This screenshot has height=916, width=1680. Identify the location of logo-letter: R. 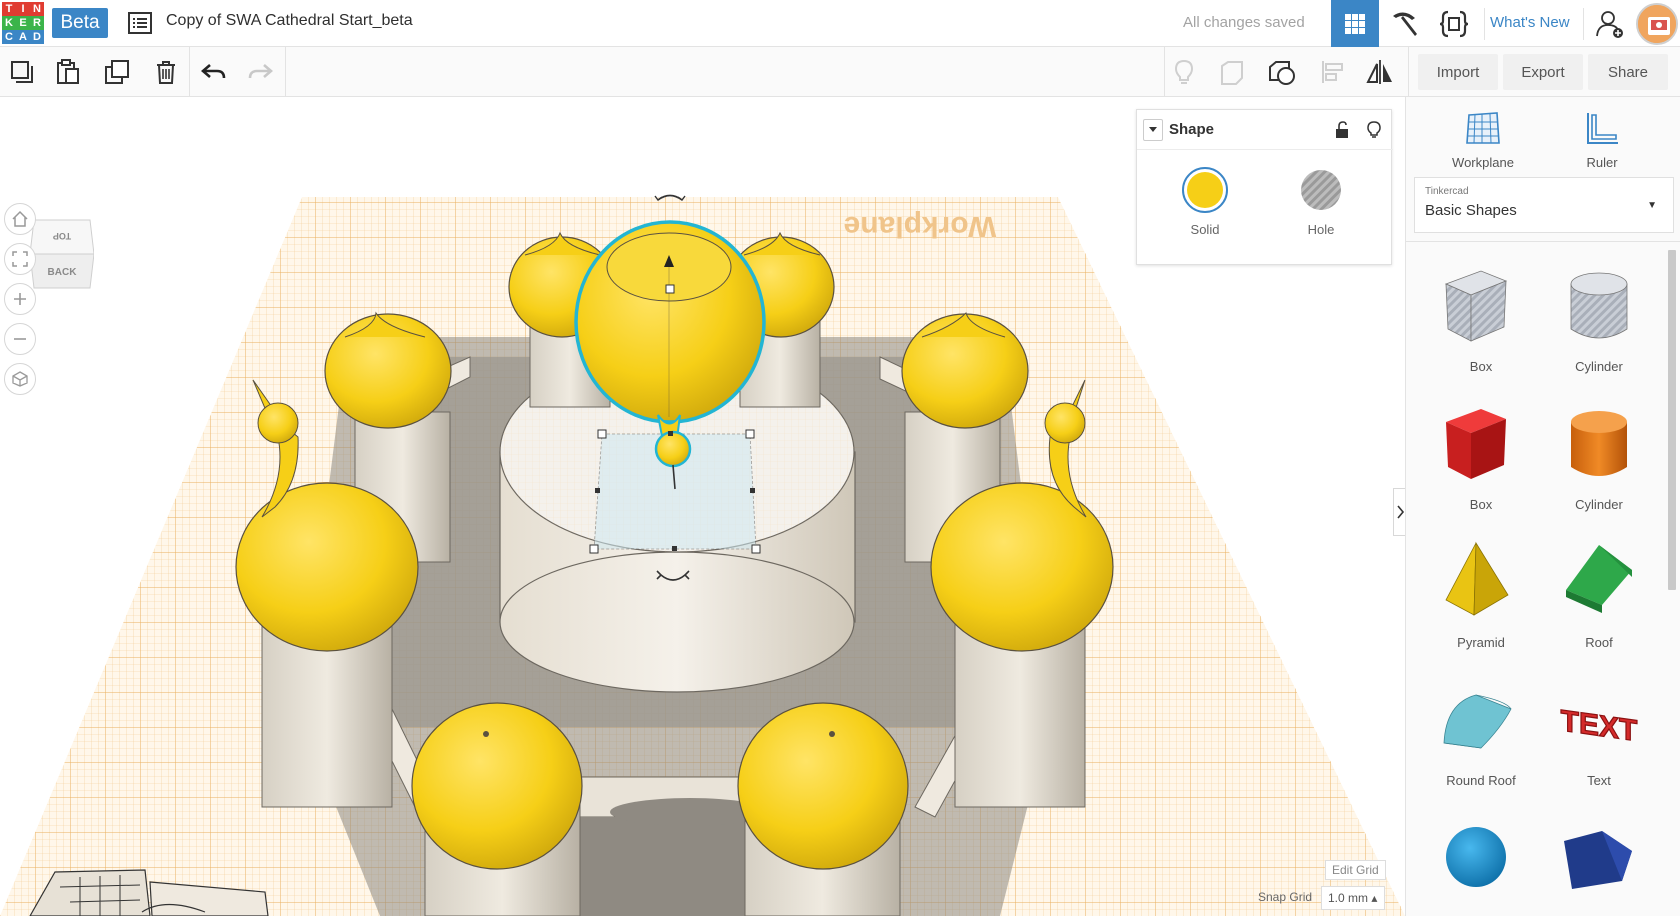
(37, 23).